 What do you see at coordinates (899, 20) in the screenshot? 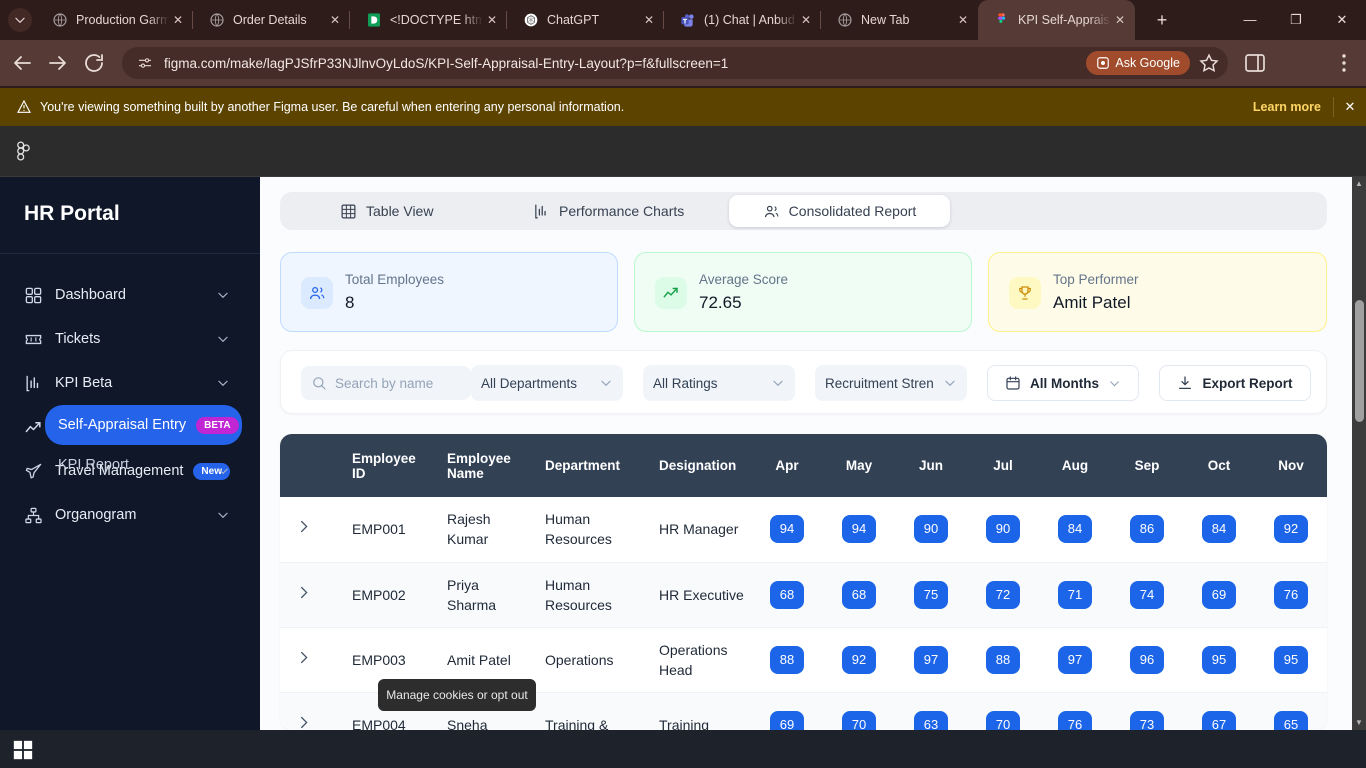
I see `browser-tab: New Tab ✕` at bounding box center [899, 20].